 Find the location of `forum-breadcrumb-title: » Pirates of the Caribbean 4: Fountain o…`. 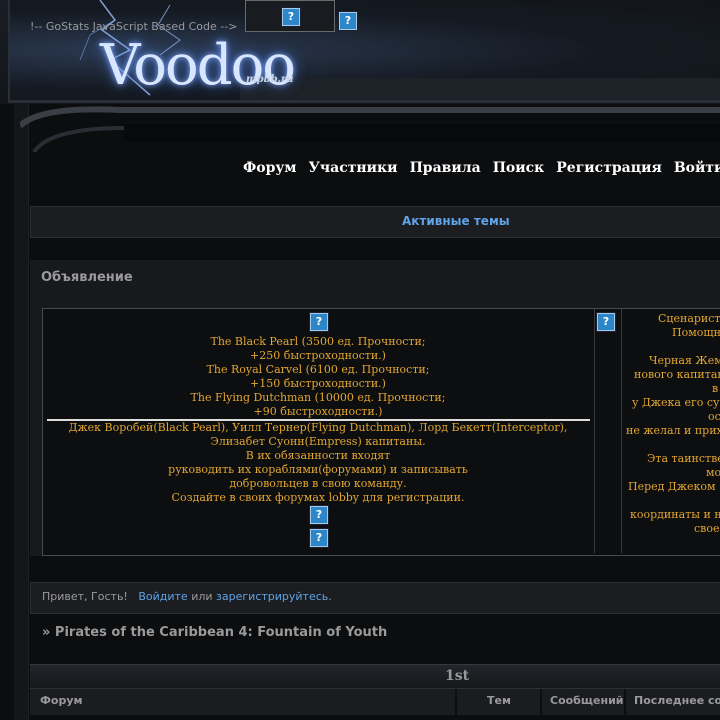

forum-breadcrumb-title: » Pirates of the Caribbean 4: Fountain o… is located at coordinates (214, 632).